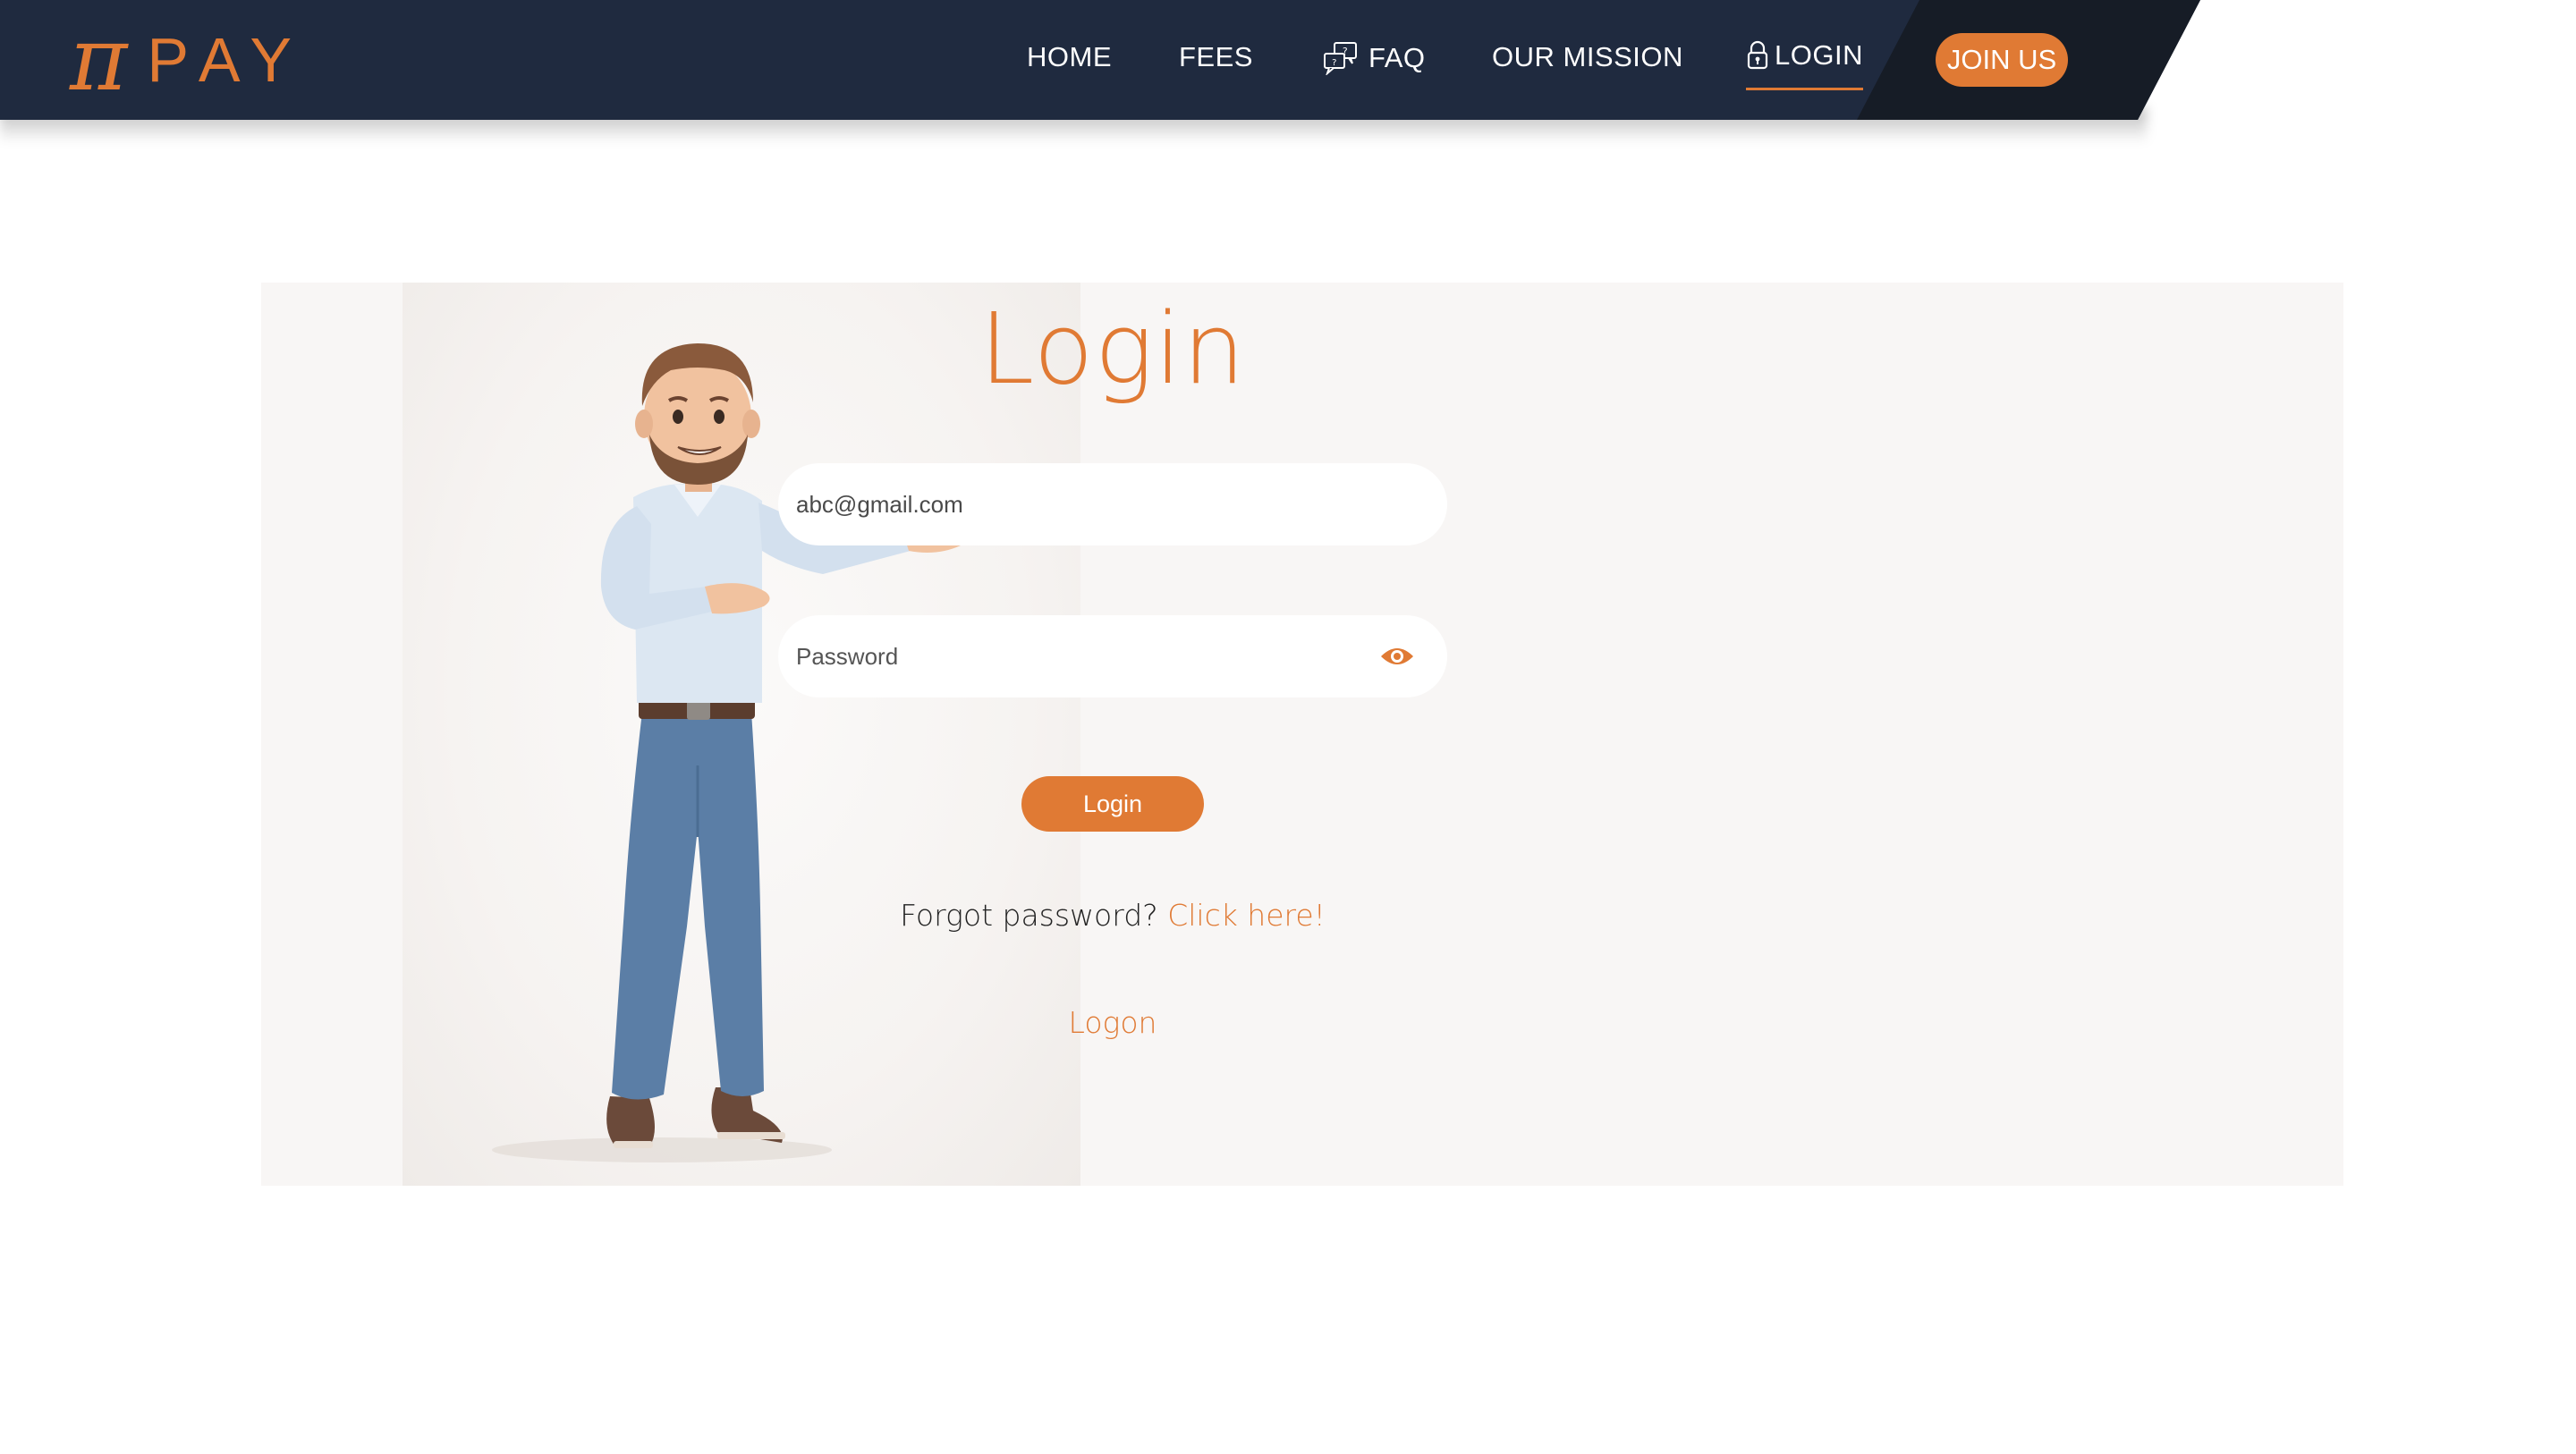 This screenshot has width=2576, height=1454. I want to click on nav-home: HOME, so click(1069, 57).